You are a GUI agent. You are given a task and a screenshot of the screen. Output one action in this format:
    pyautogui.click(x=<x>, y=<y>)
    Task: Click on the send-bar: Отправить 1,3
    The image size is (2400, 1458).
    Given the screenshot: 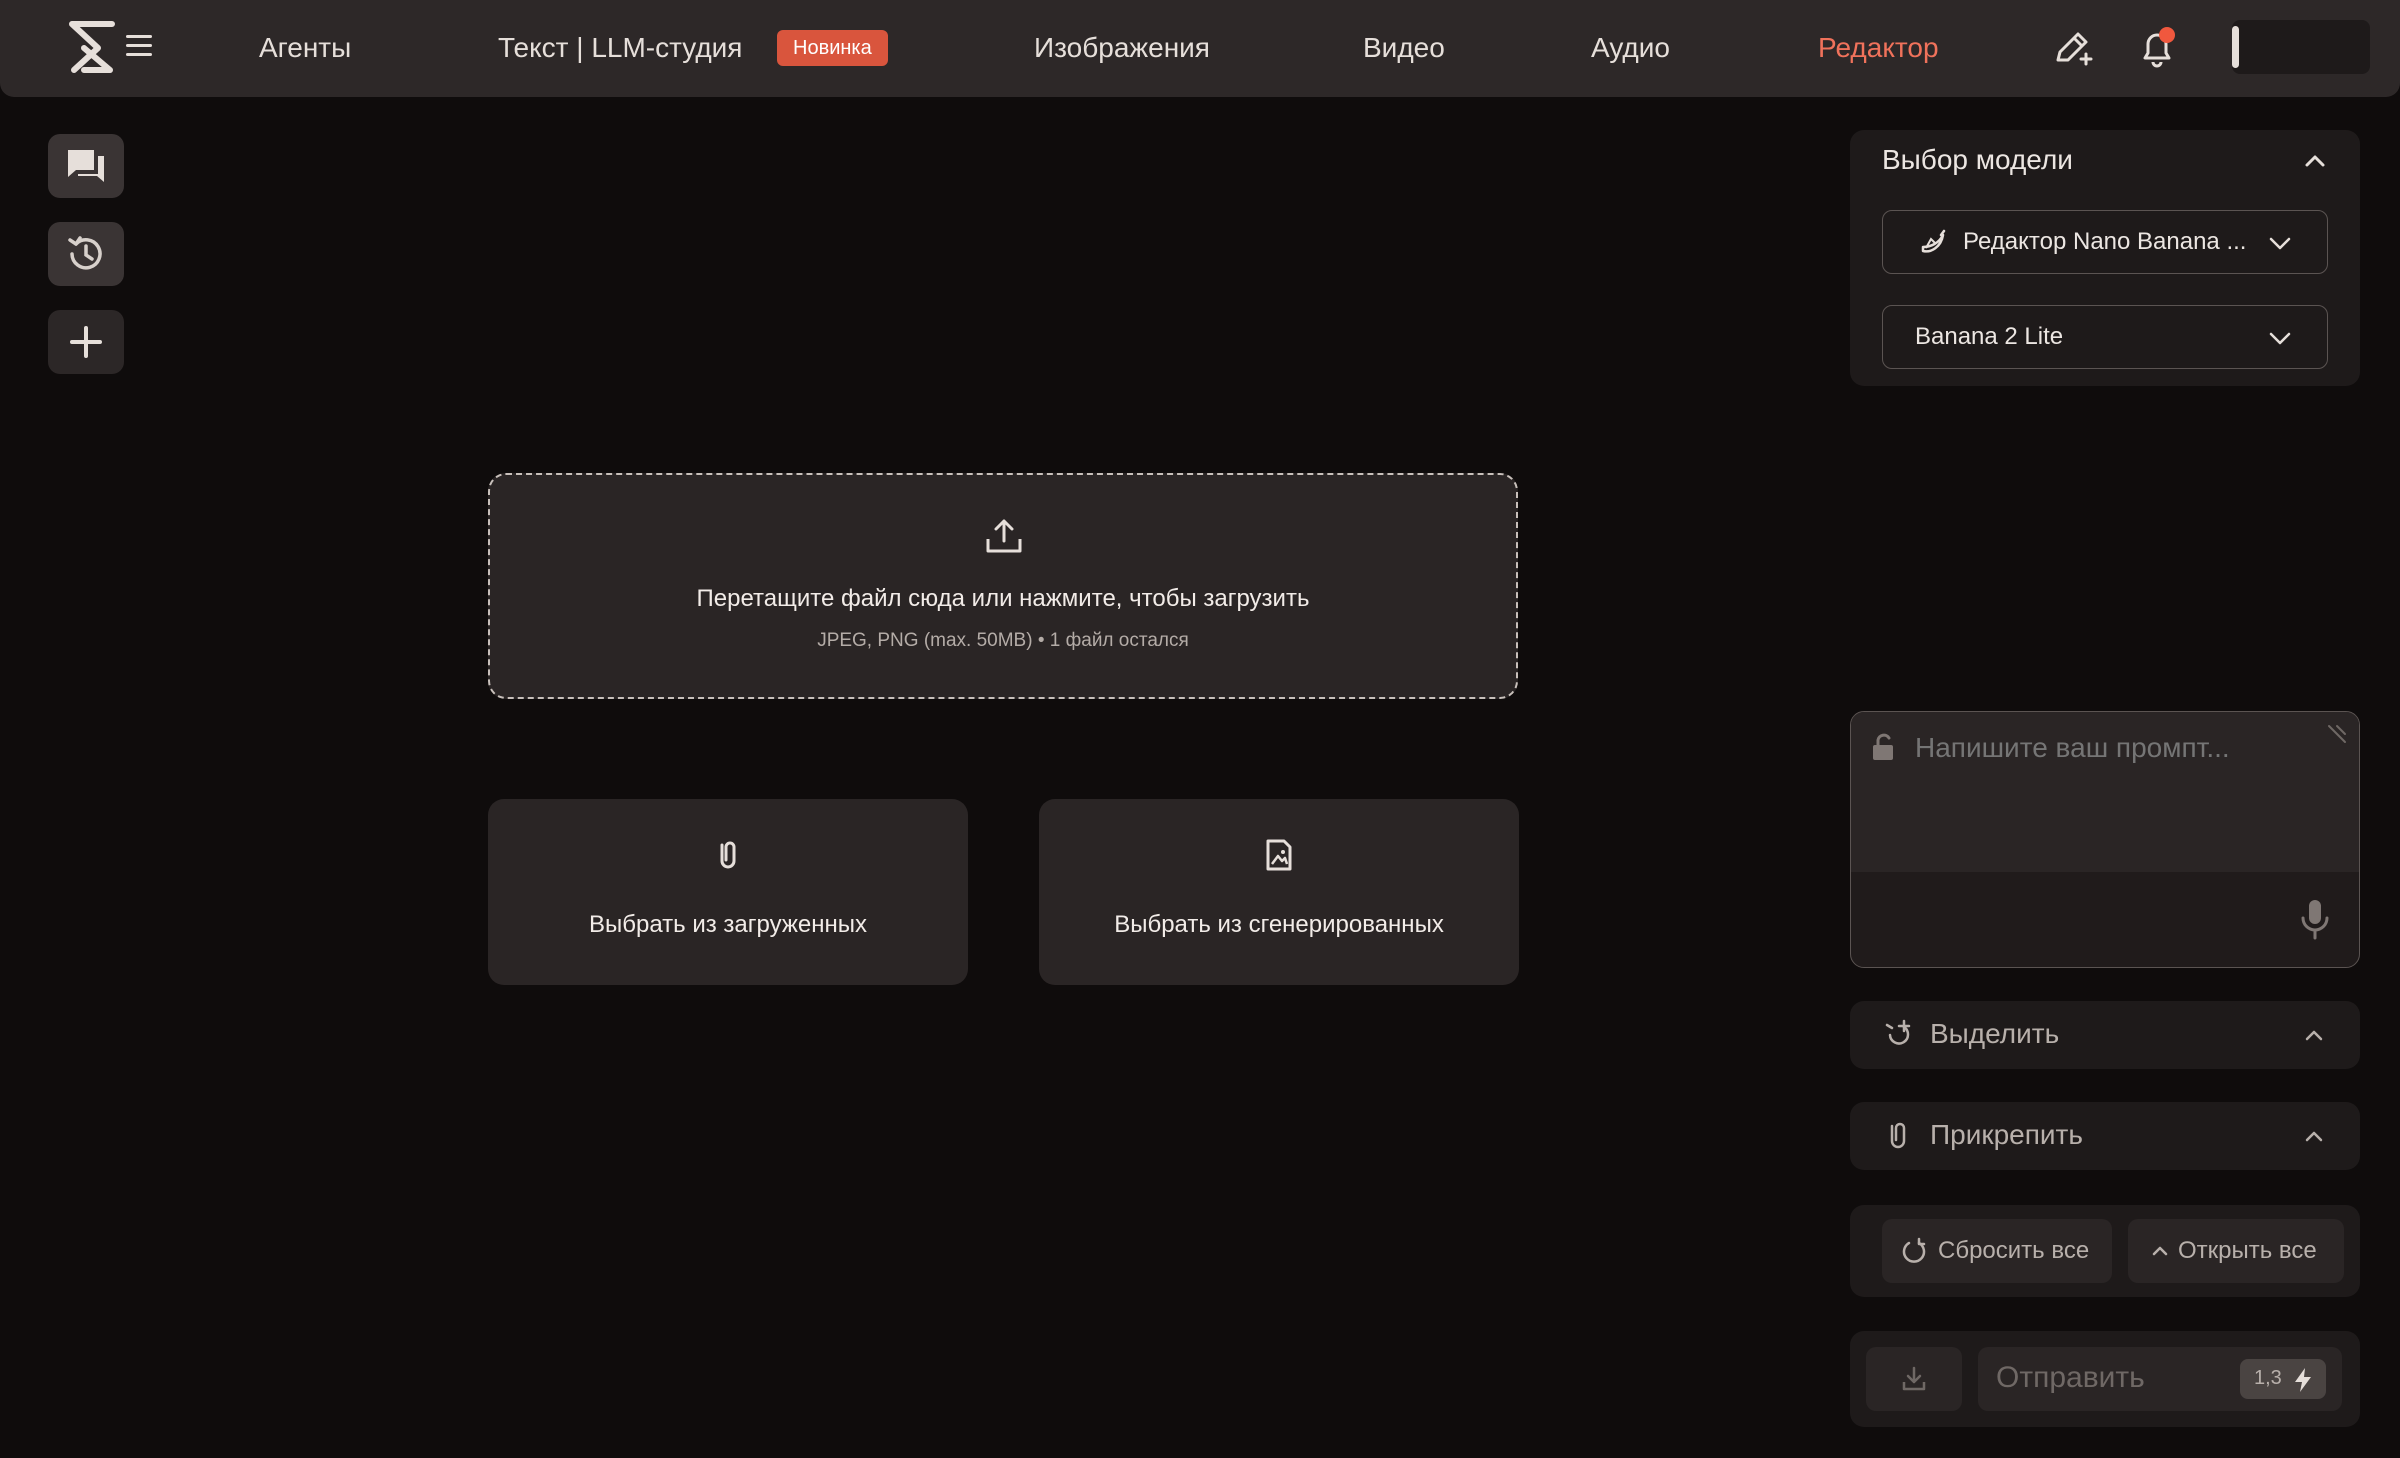 What is the action you would take?
    pyautogui.click(x=2105, y=1379)
    